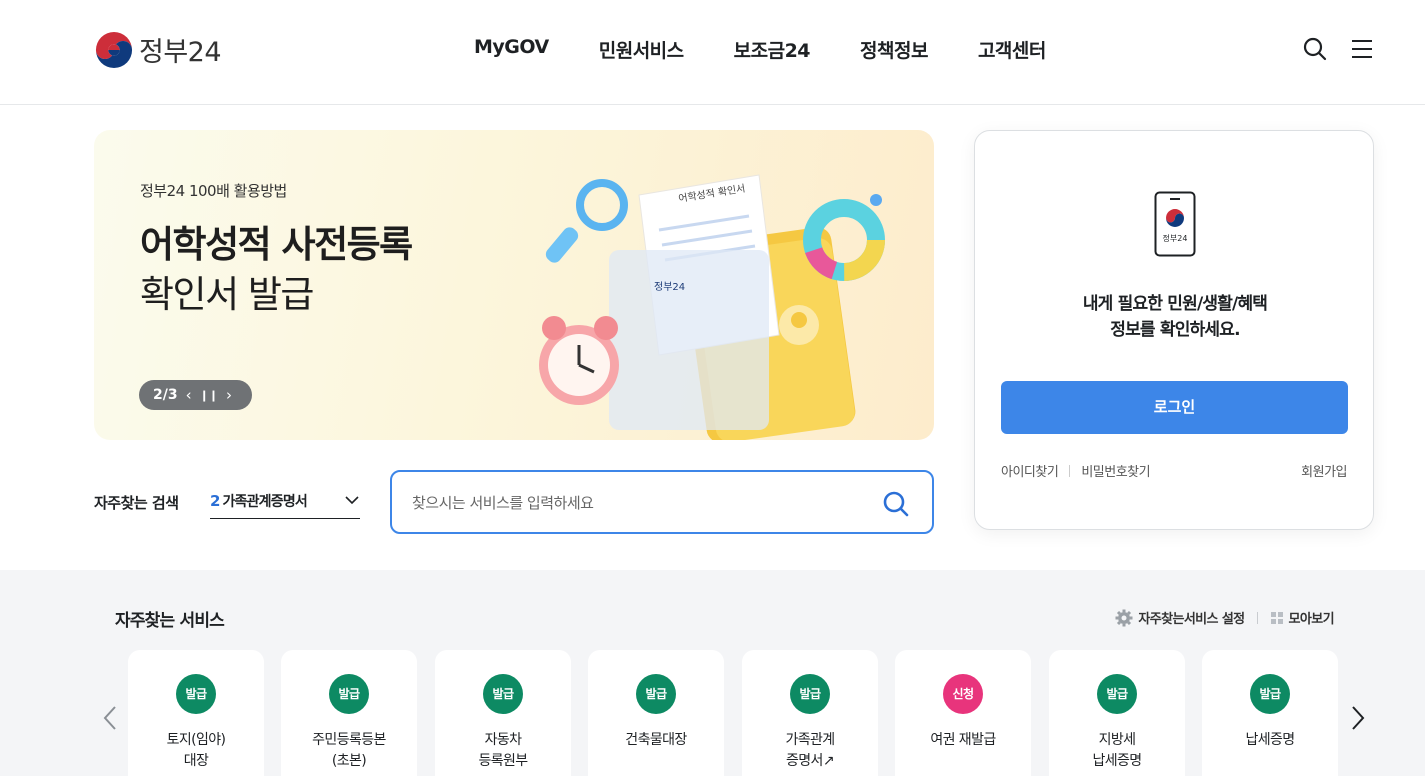 The image size is (1425, 776). I want to click on service-label: 주민등록등본 (초본), so click(349, 750).